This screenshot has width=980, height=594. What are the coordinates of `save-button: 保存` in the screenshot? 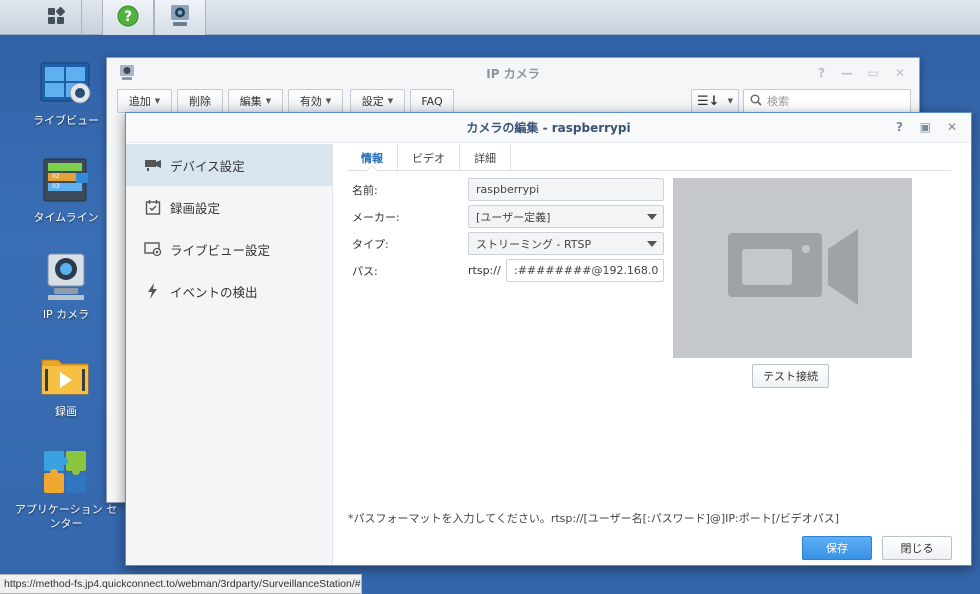 It's located at (837, 548).